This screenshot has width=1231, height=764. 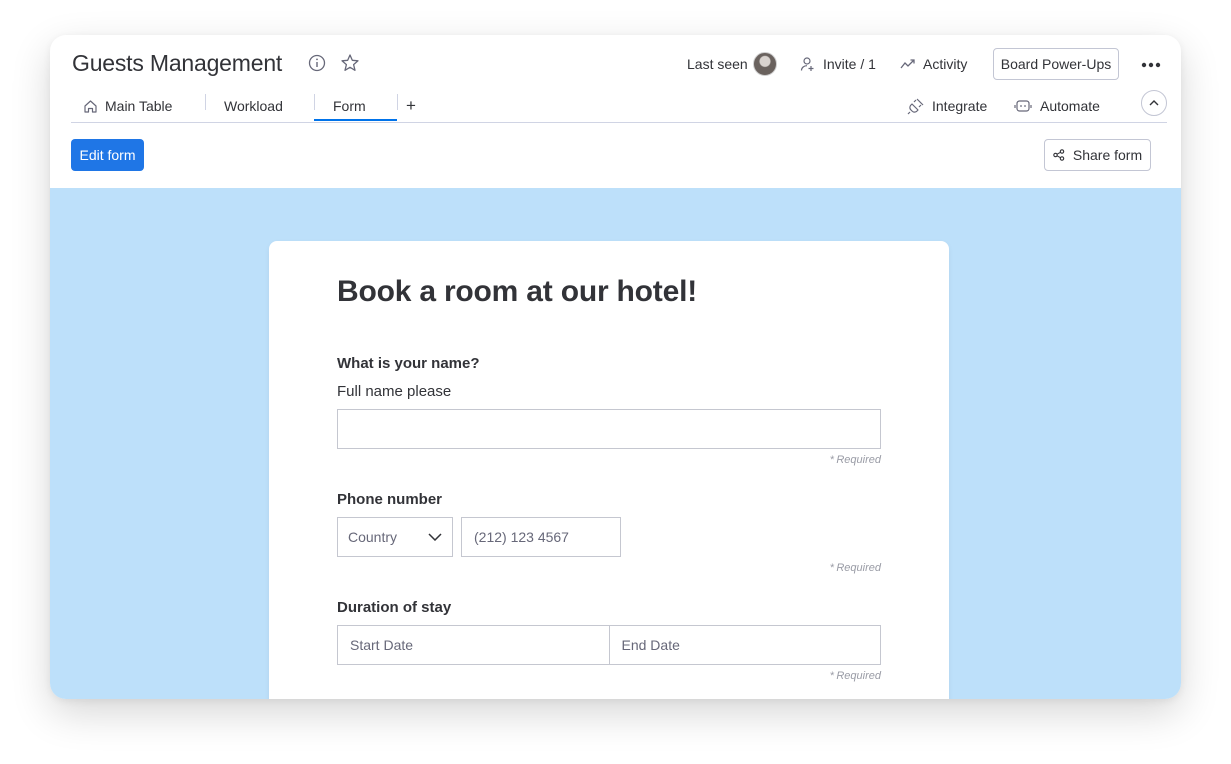 I want to click on integrate-label: Integrate, so click(x=960, y=106).